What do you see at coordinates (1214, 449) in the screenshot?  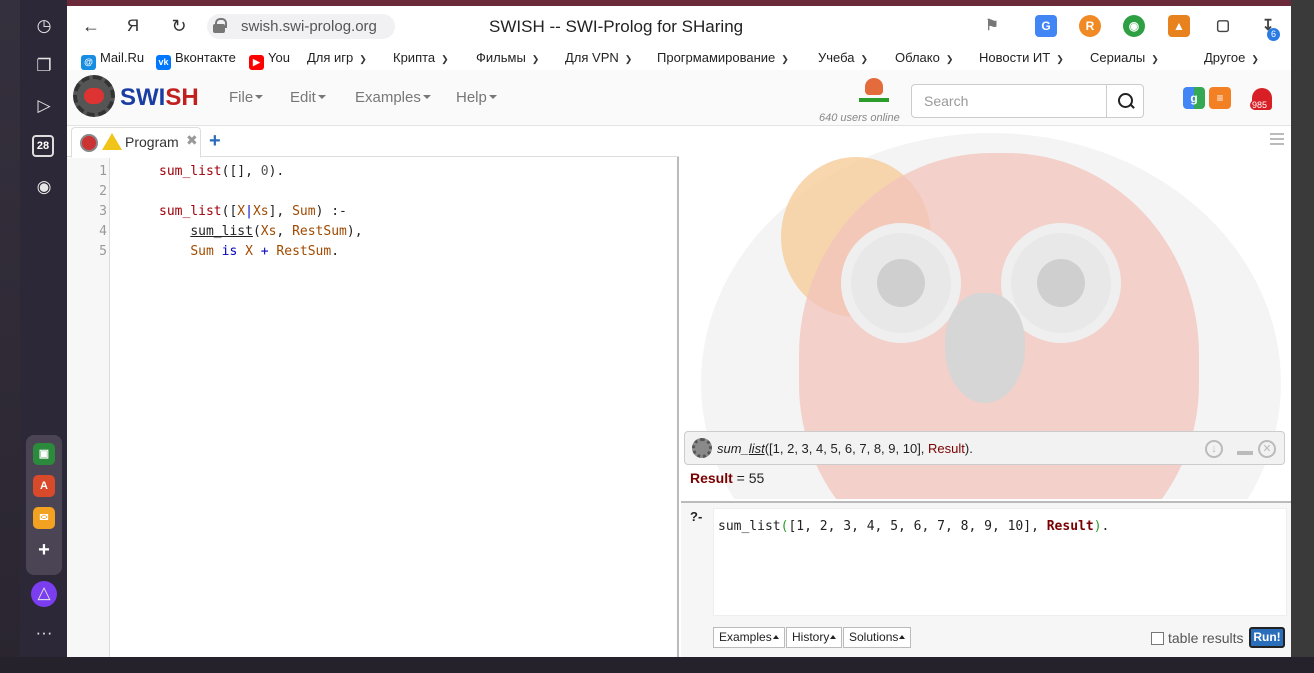 I see `download-icon: ↓` at bounding box center [1214, 449].